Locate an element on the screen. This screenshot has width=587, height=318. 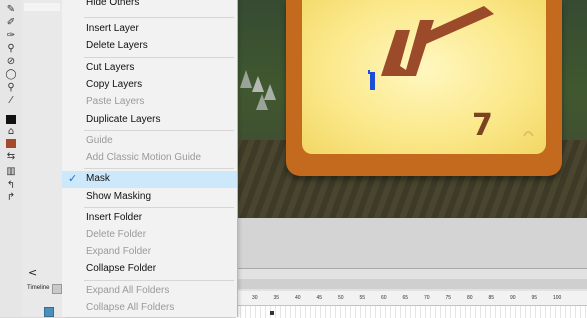
menu-item-mask: ✓ Mask is located at coordinates (149, 179).